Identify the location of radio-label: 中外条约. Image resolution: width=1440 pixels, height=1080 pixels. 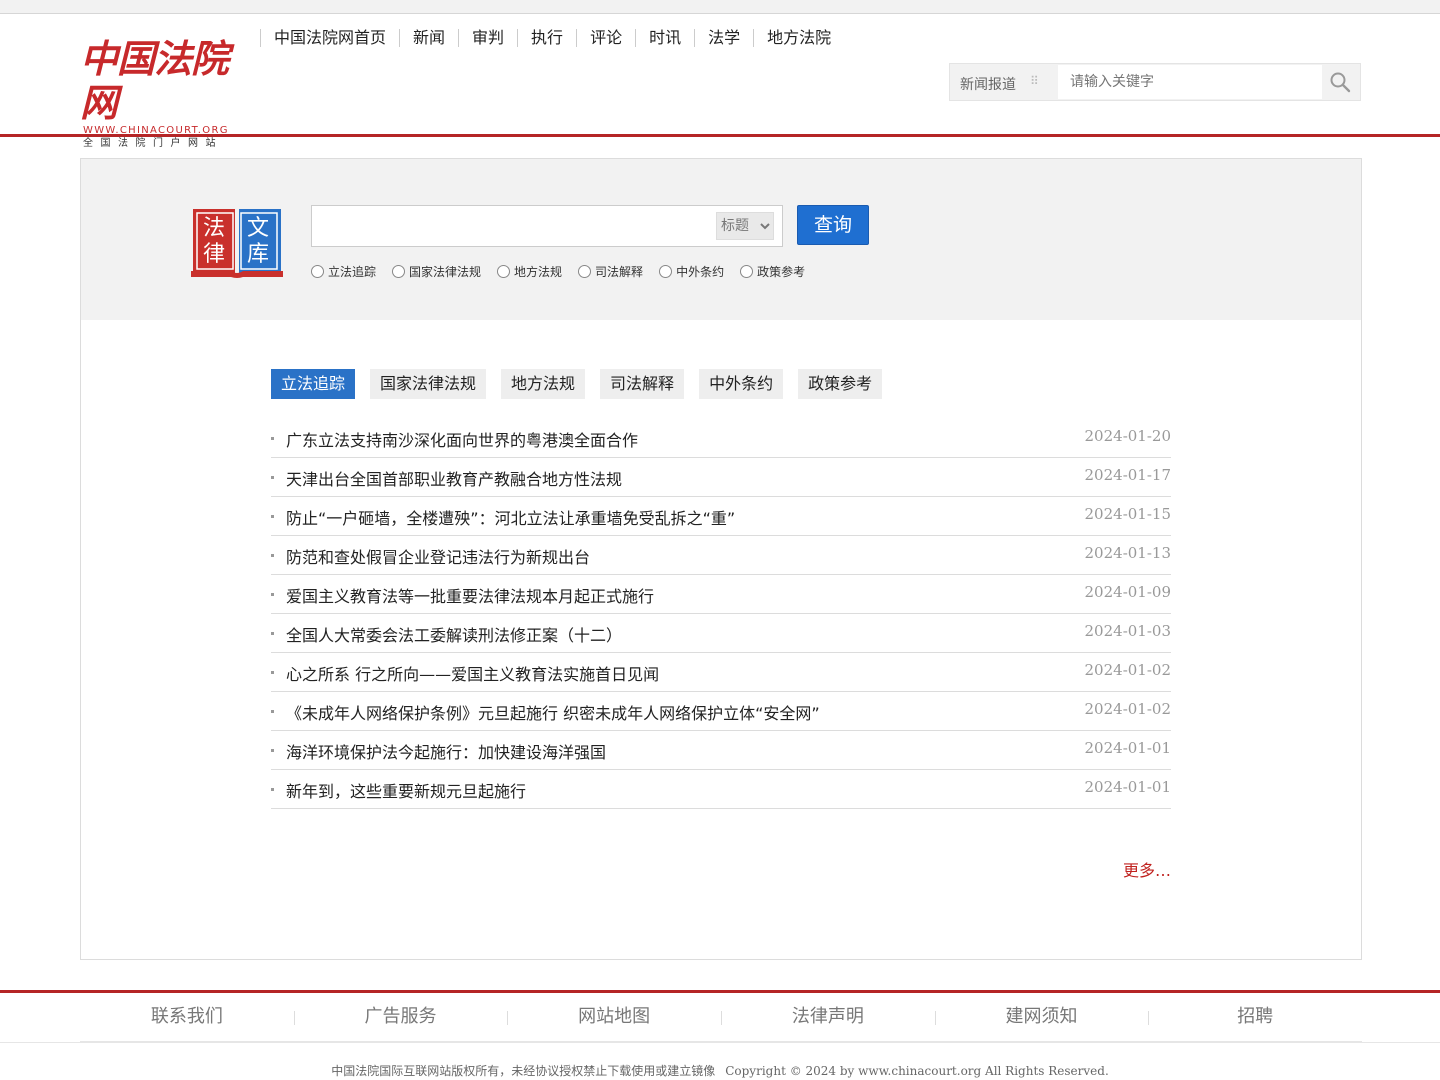
(700, 272).